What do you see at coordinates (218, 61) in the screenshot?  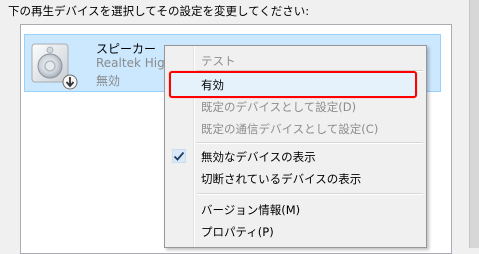 I see `menu-item-test: テスト` at bounding box center [218, 61].